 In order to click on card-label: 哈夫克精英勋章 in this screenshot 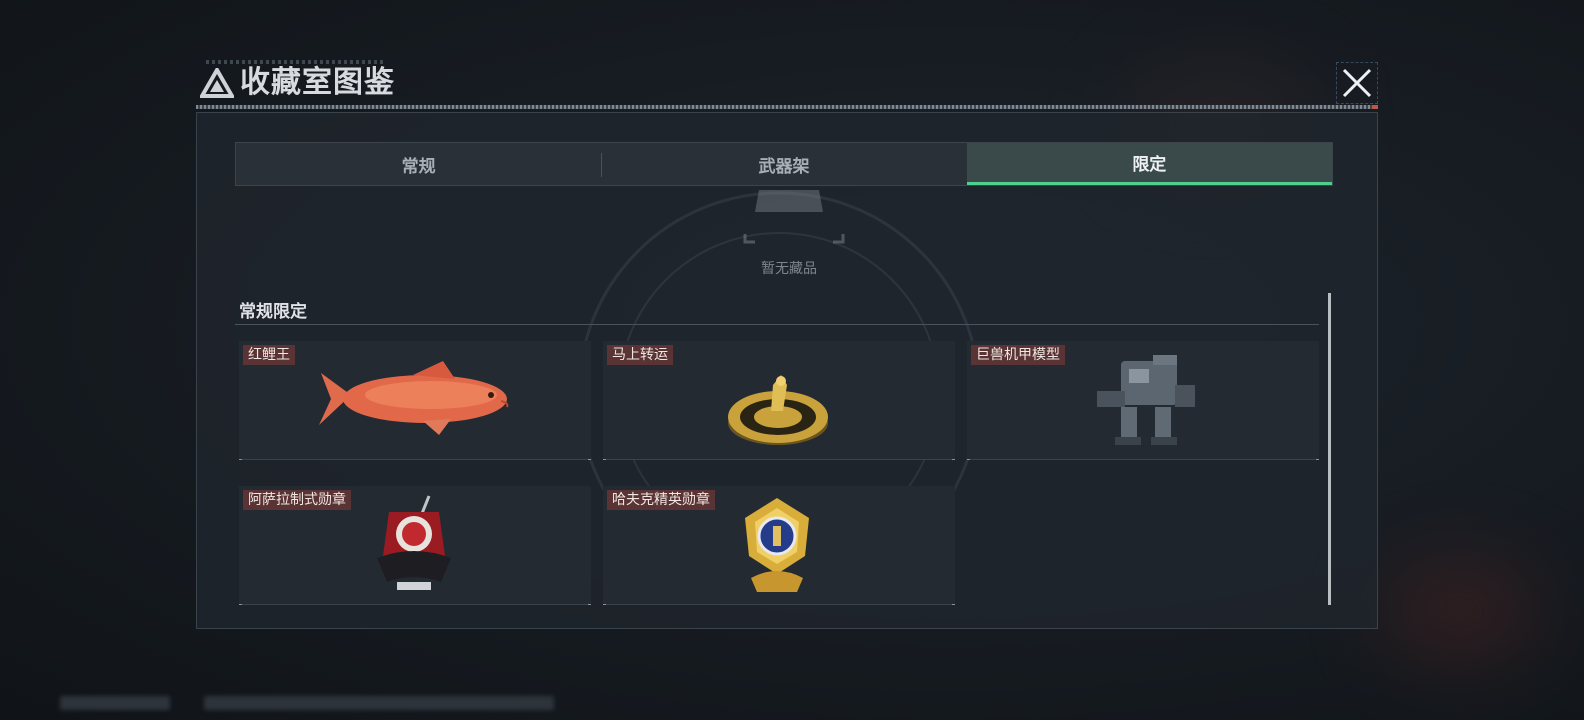, I will do `click(661, 500)`.